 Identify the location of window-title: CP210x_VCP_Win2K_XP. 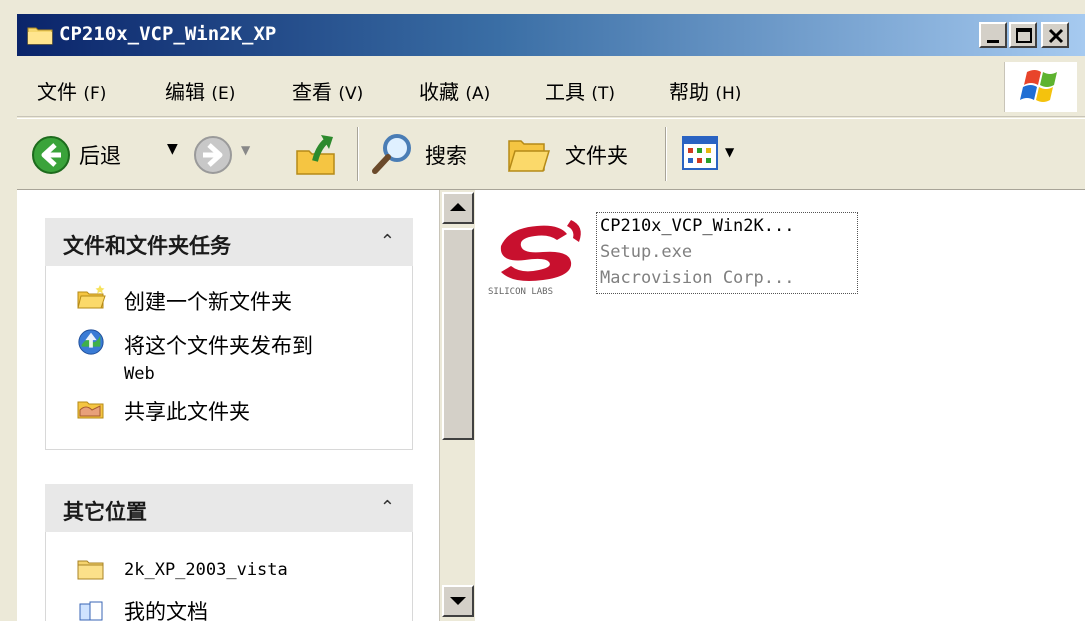
(168, 34).